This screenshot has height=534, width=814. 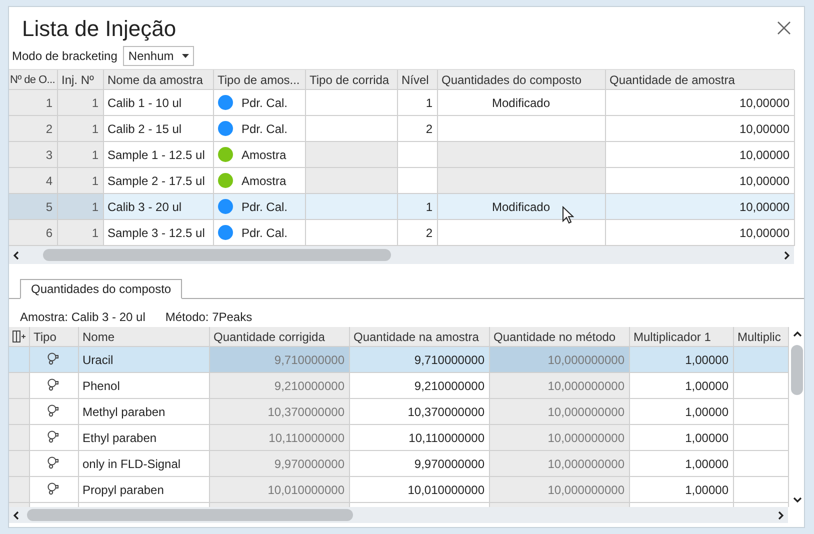 I want to click on column-header: Quantidades do composto, so click(x=521, y=80).